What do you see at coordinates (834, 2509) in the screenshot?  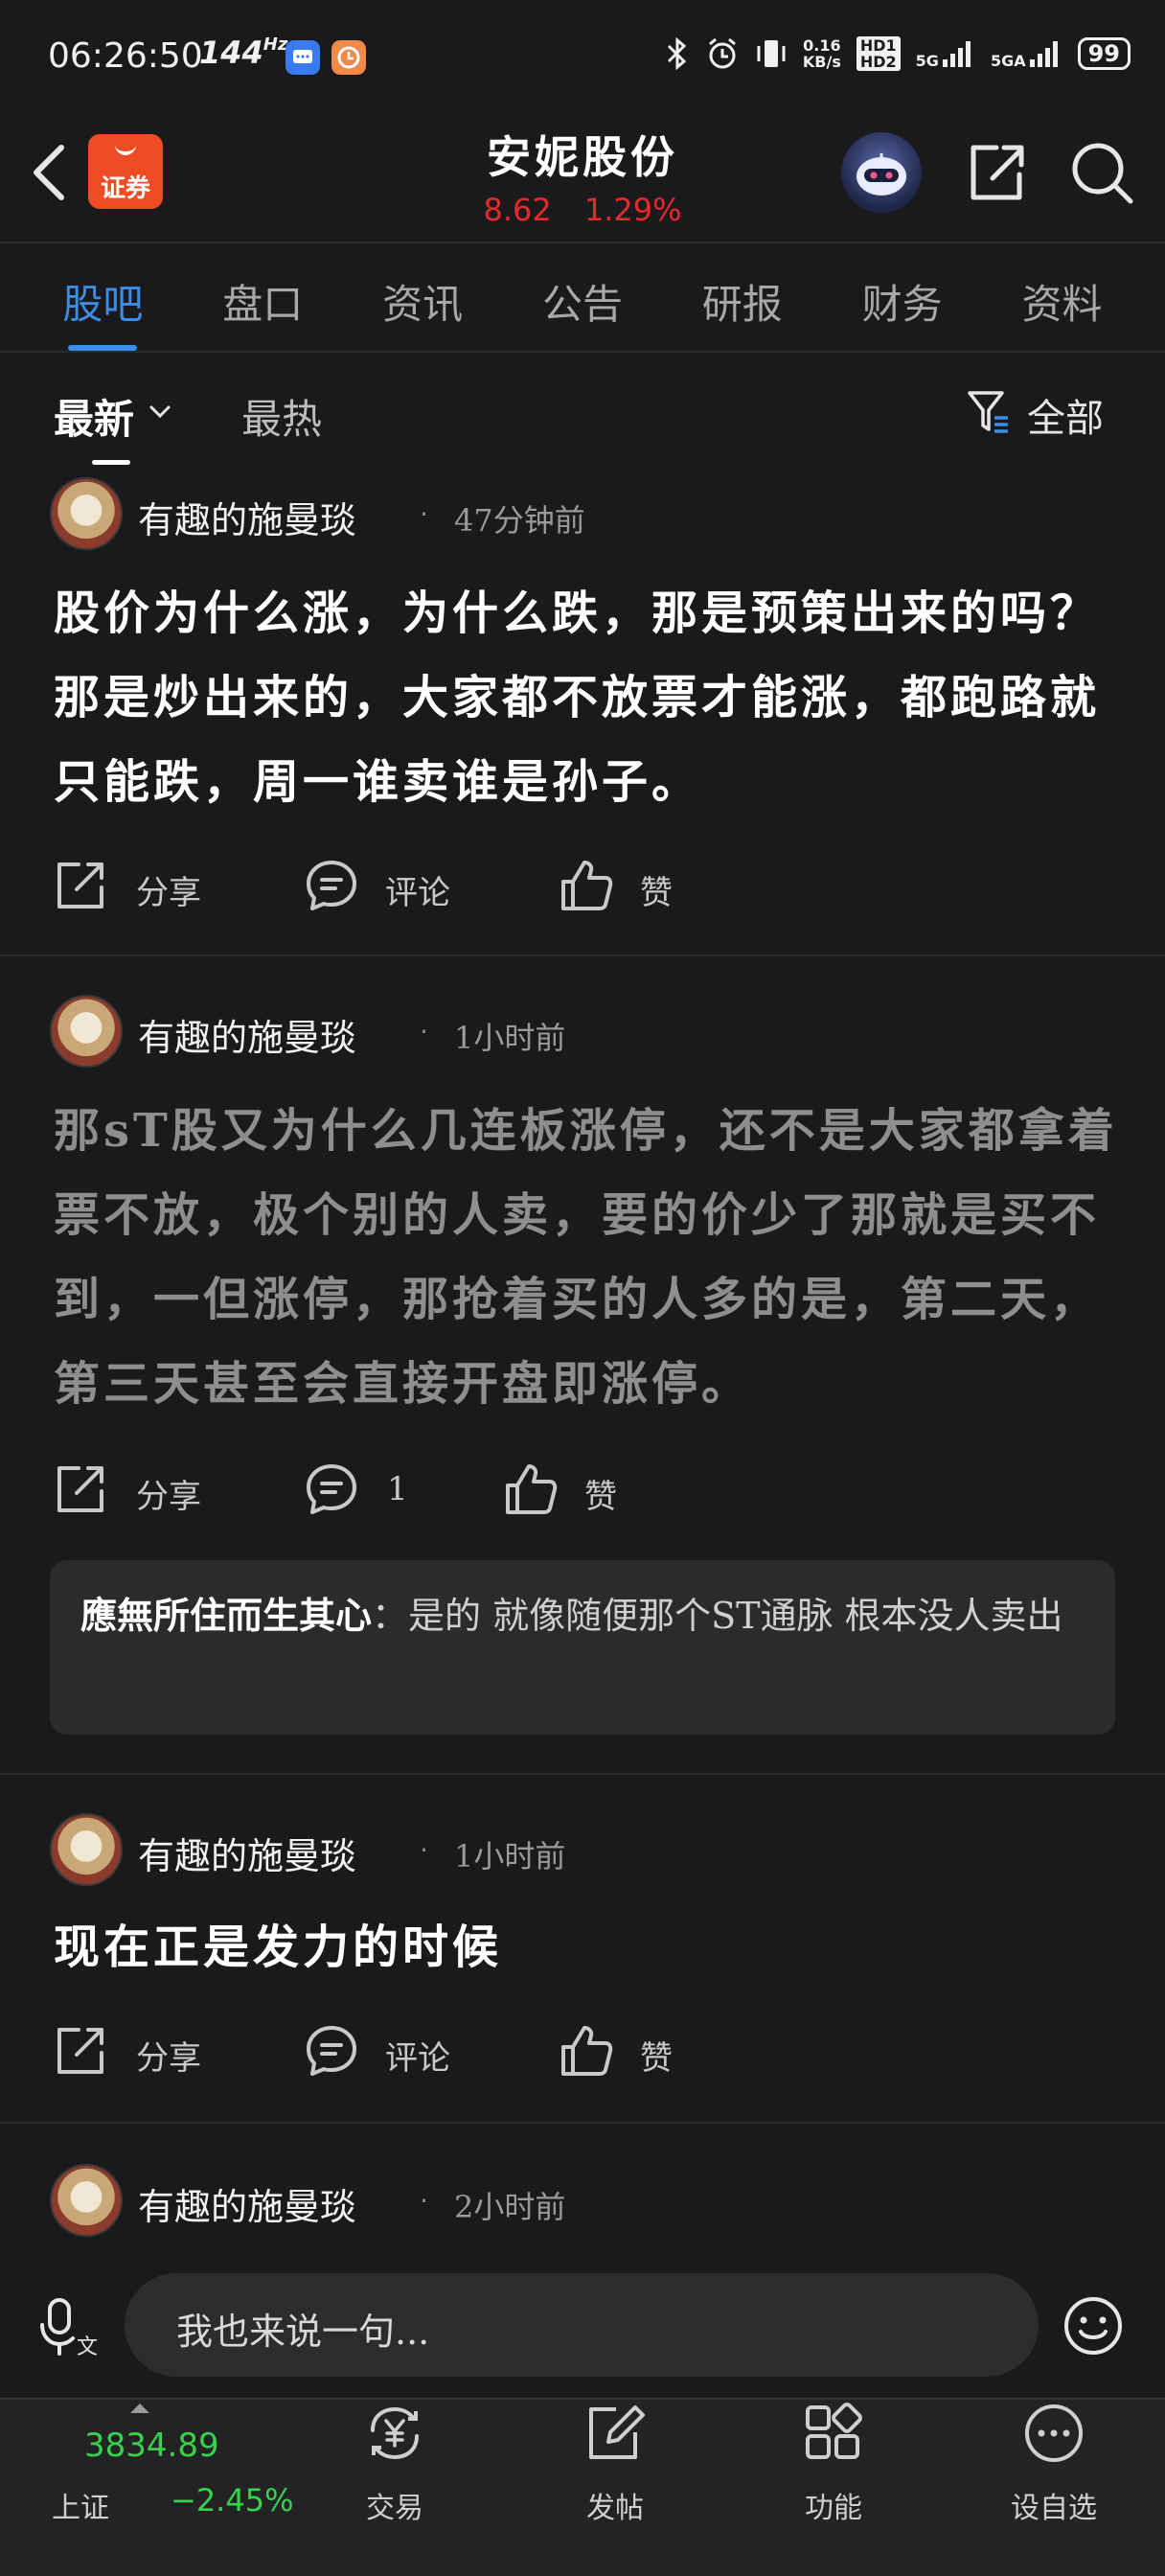 I see `nav-functions-label: 功能` at bounding box center [834, 2509].